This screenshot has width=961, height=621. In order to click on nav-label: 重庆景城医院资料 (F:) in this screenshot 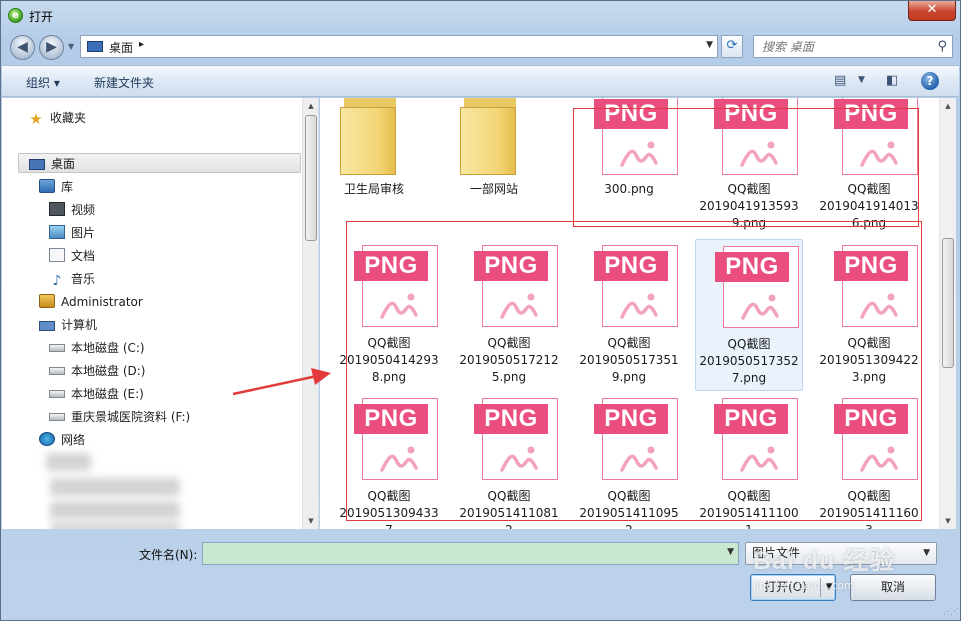, I will do `click(131, 417)`.